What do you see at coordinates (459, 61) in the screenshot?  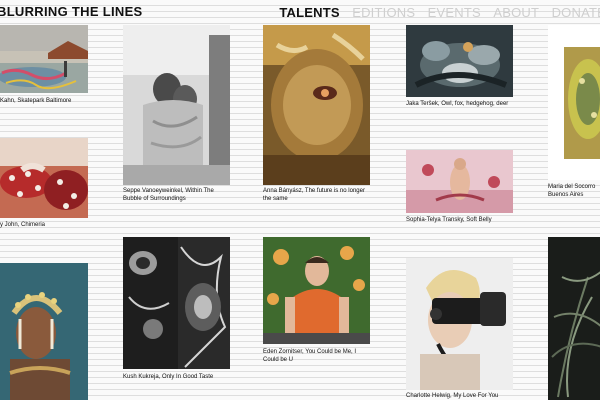 I see `artwork-image-owl-fox` at bounding box center [459, 61].